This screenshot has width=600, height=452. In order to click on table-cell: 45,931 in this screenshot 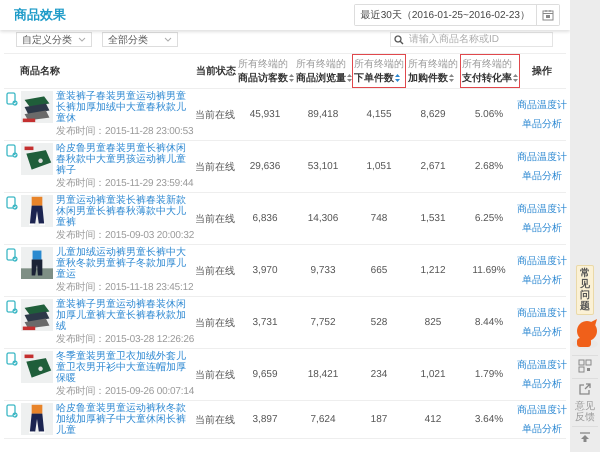, I will do `click(265, 114)`.